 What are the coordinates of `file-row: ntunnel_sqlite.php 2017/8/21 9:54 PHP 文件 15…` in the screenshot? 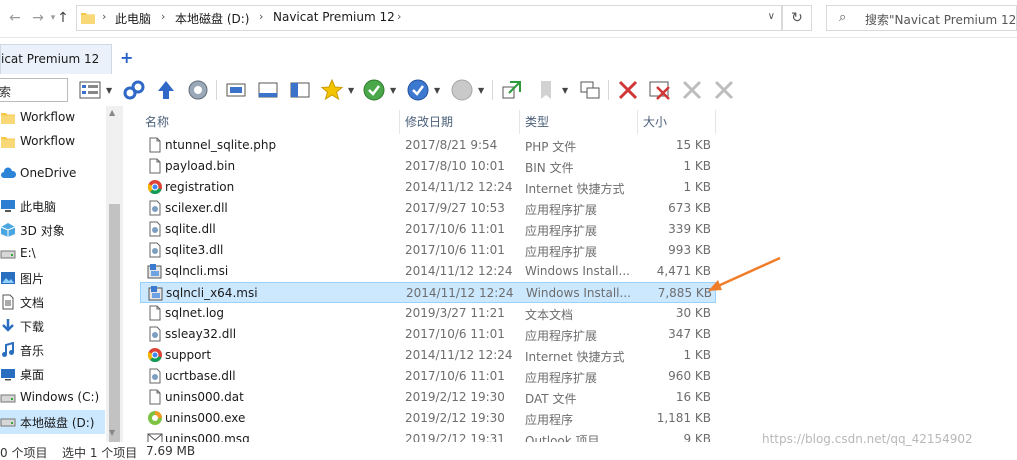 It's located at (428, 145).